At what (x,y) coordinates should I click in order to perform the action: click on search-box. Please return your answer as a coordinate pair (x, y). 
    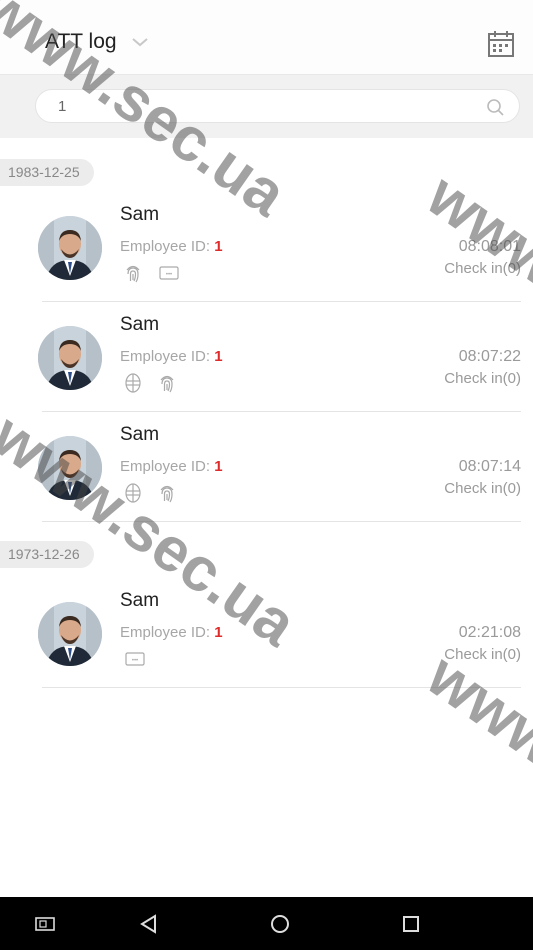
    Looking at the image, I should click on (277, 106).